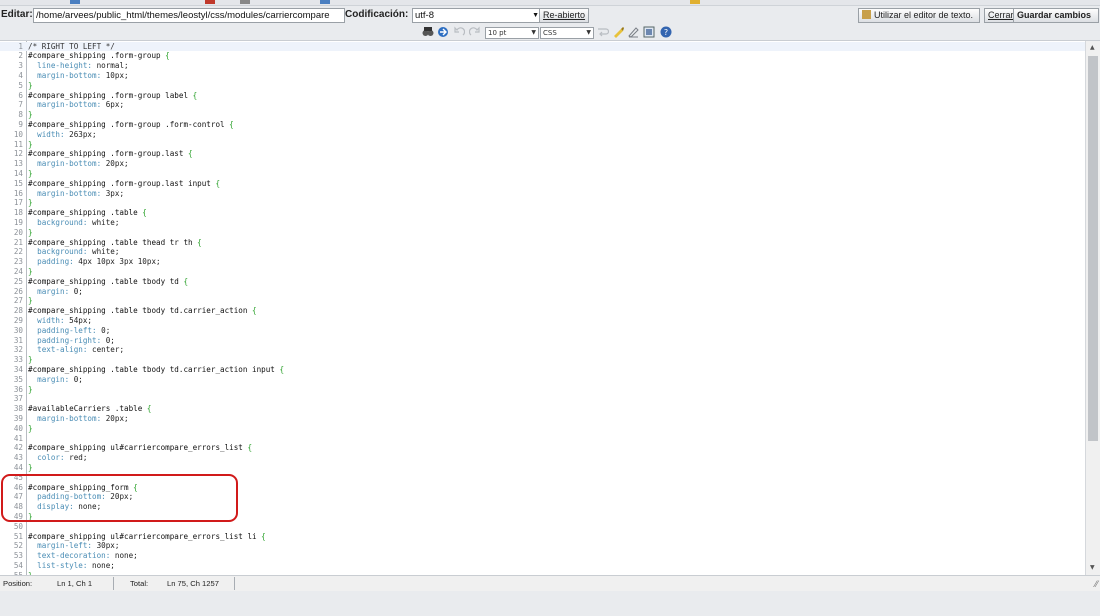  I want to click on line-text: margin-bottom: 20px;, so click(78, 164).